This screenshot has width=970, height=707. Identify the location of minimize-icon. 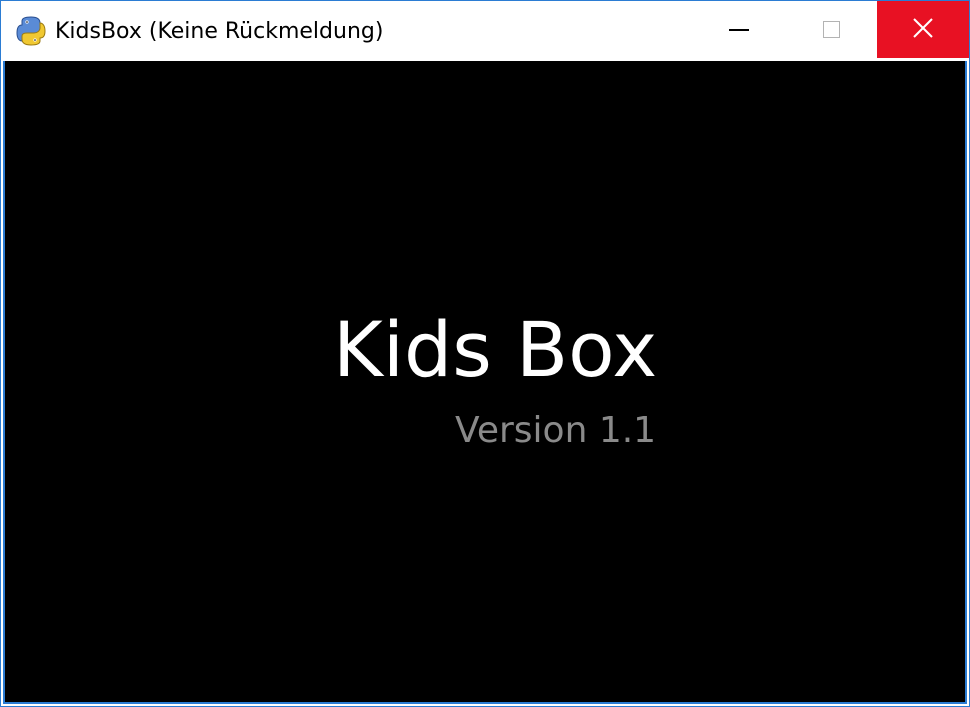
(739, 29).